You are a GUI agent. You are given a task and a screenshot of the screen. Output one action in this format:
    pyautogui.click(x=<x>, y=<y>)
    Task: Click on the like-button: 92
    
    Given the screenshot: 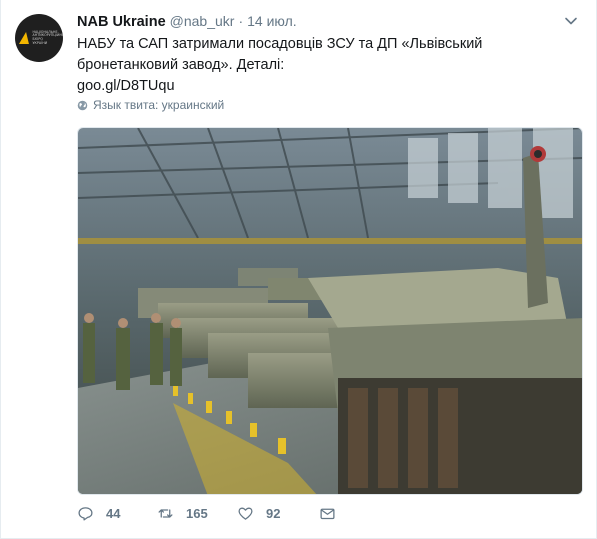 What is the action you would take?
    pyautogui.click(x=278, y=513)
    